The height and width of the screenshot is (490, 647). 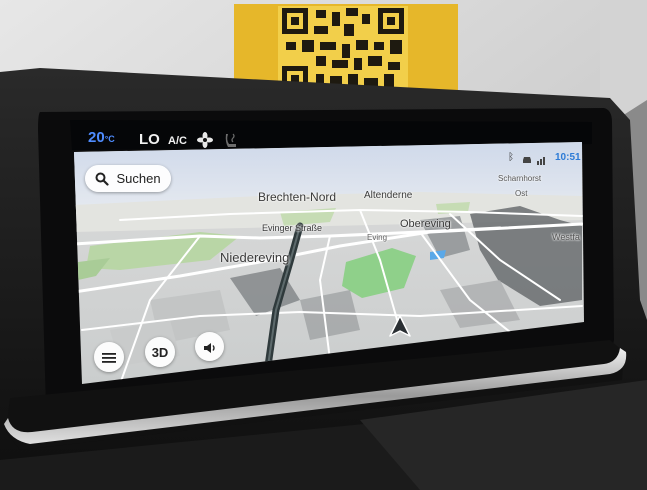 What do you see at coordinates (96, 137) in the screenshot?
I see `temperature-value: 20` at bounding box center [96, 137].